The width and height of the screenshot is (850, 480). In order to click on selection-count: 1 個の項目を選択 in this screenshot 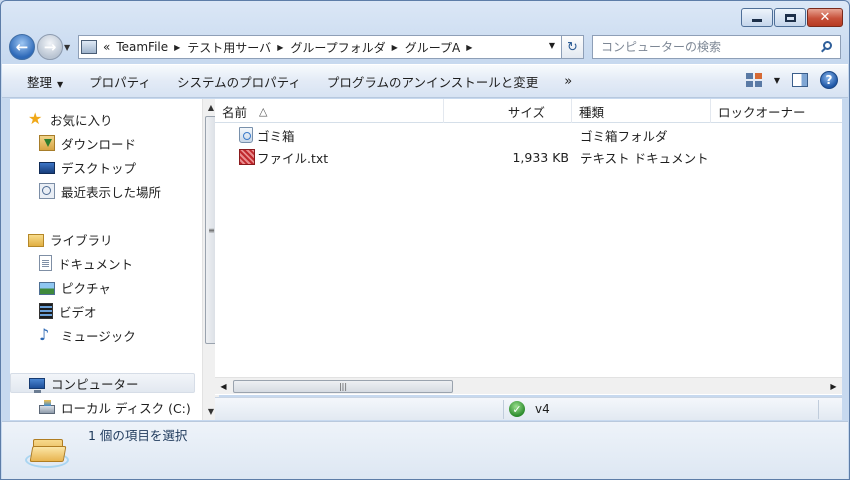, I will do `click(138, 435)`.